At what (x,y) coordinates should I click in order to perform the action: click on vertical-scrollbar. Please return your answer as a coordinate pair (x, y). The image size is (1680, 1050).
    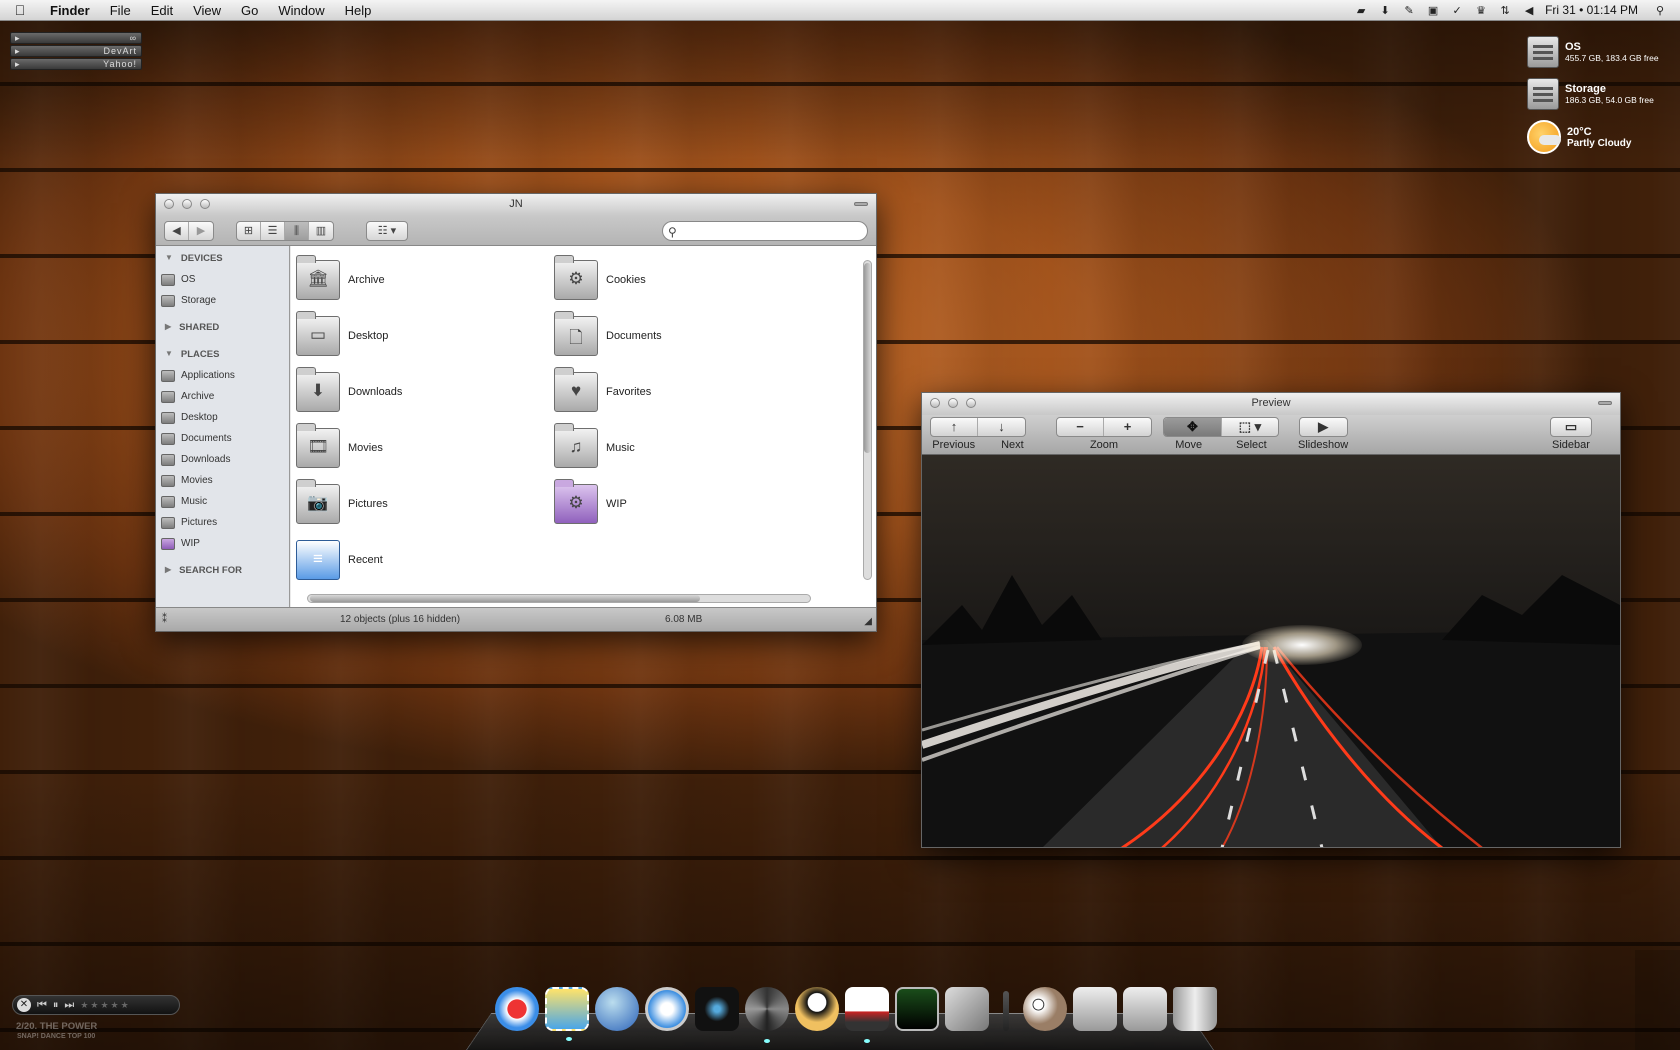
    Looking at the image, I should click on (867, 420).